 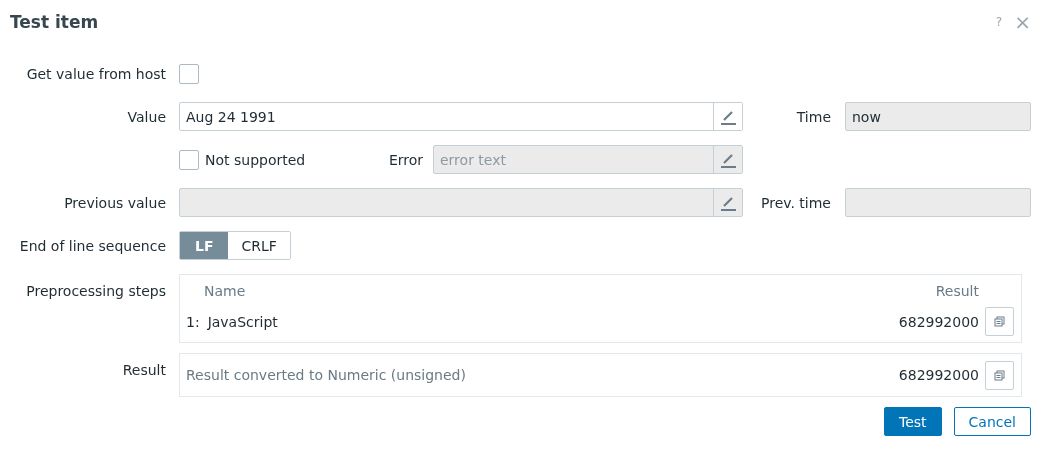 I want to click on field-label: Time, so click(x=813, y=116).